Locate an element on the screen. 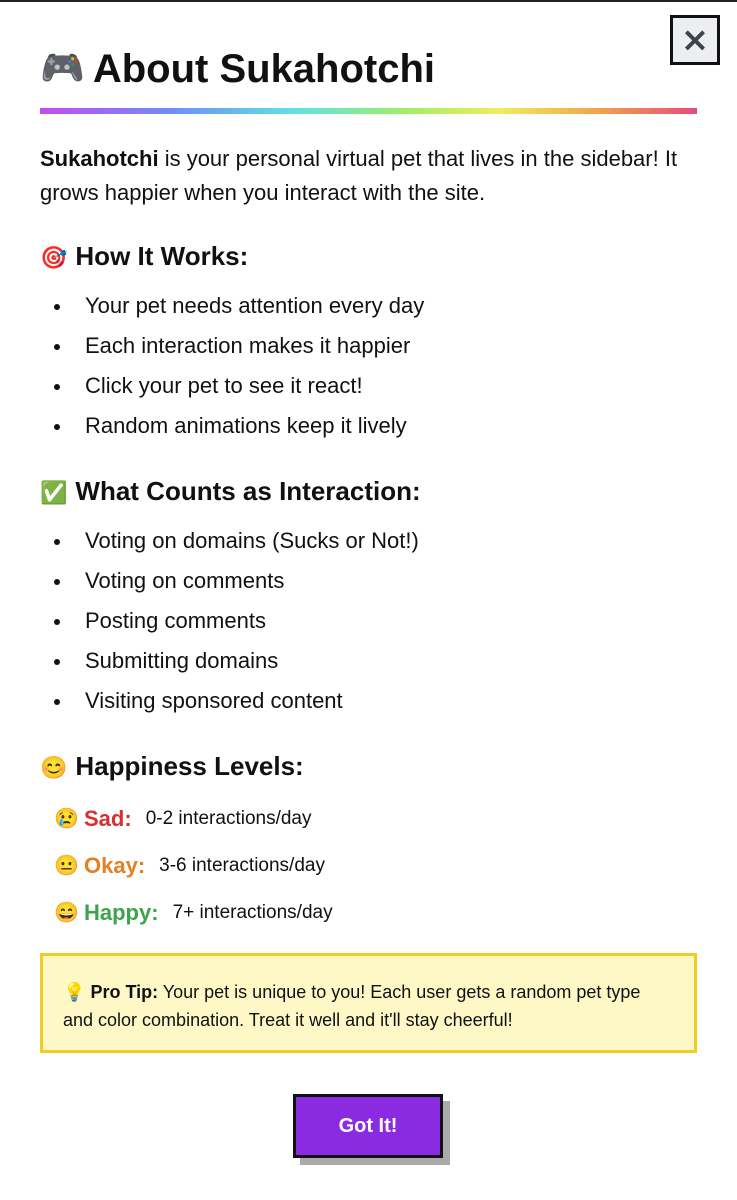 Image resolution: width=737 pixels, height=1200 pixels. level-okay: 😐 Okay: 3-6 interactions/day is located at coordinates (193, 865).